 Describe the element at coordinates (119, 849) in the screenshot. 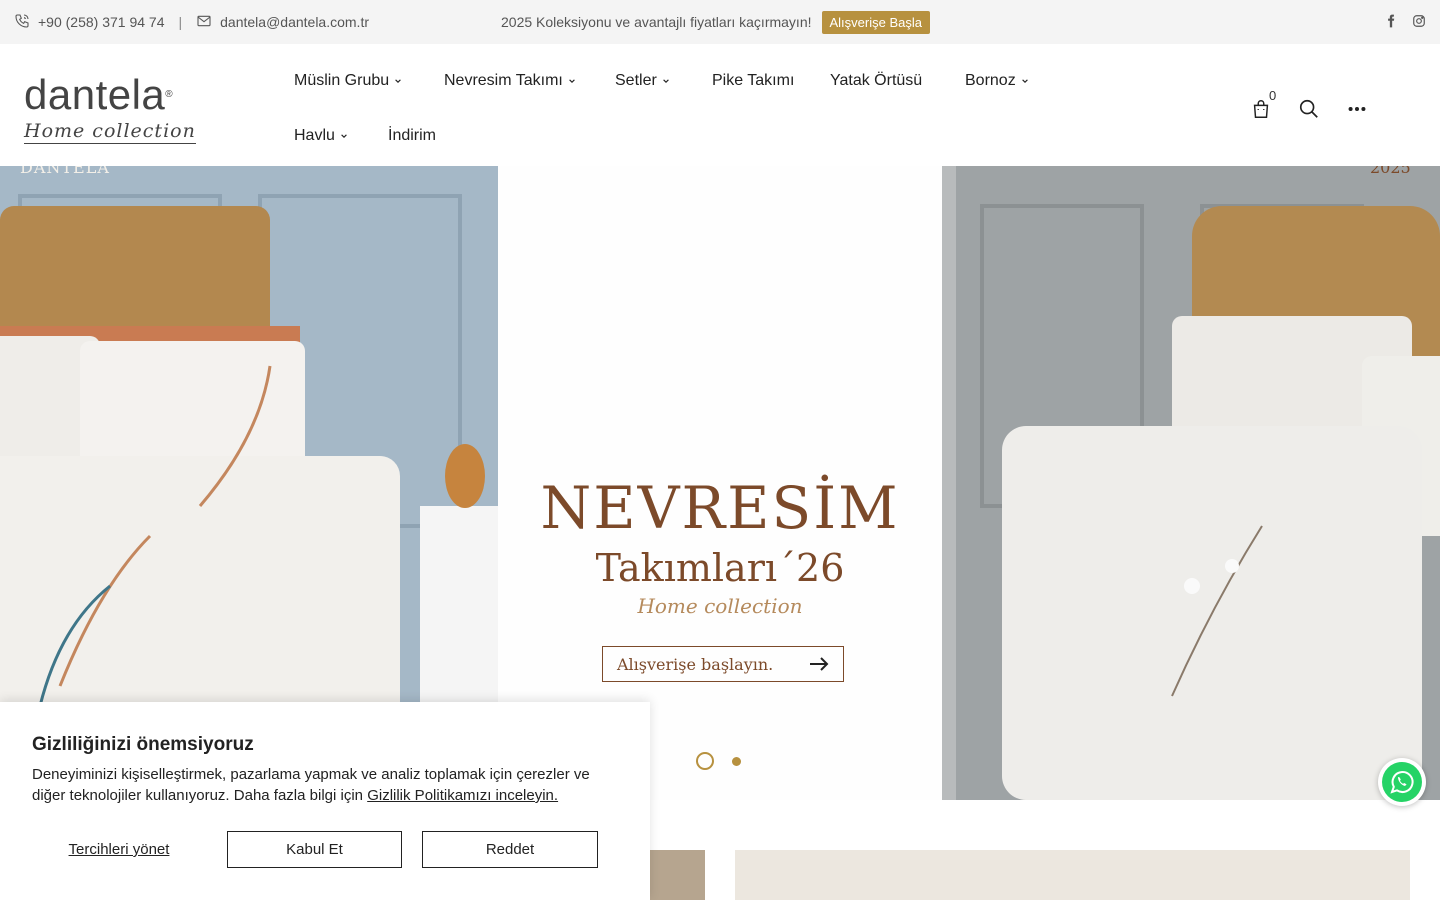

I see `manage-preferences-button: Tercihleri yönet` at that location.